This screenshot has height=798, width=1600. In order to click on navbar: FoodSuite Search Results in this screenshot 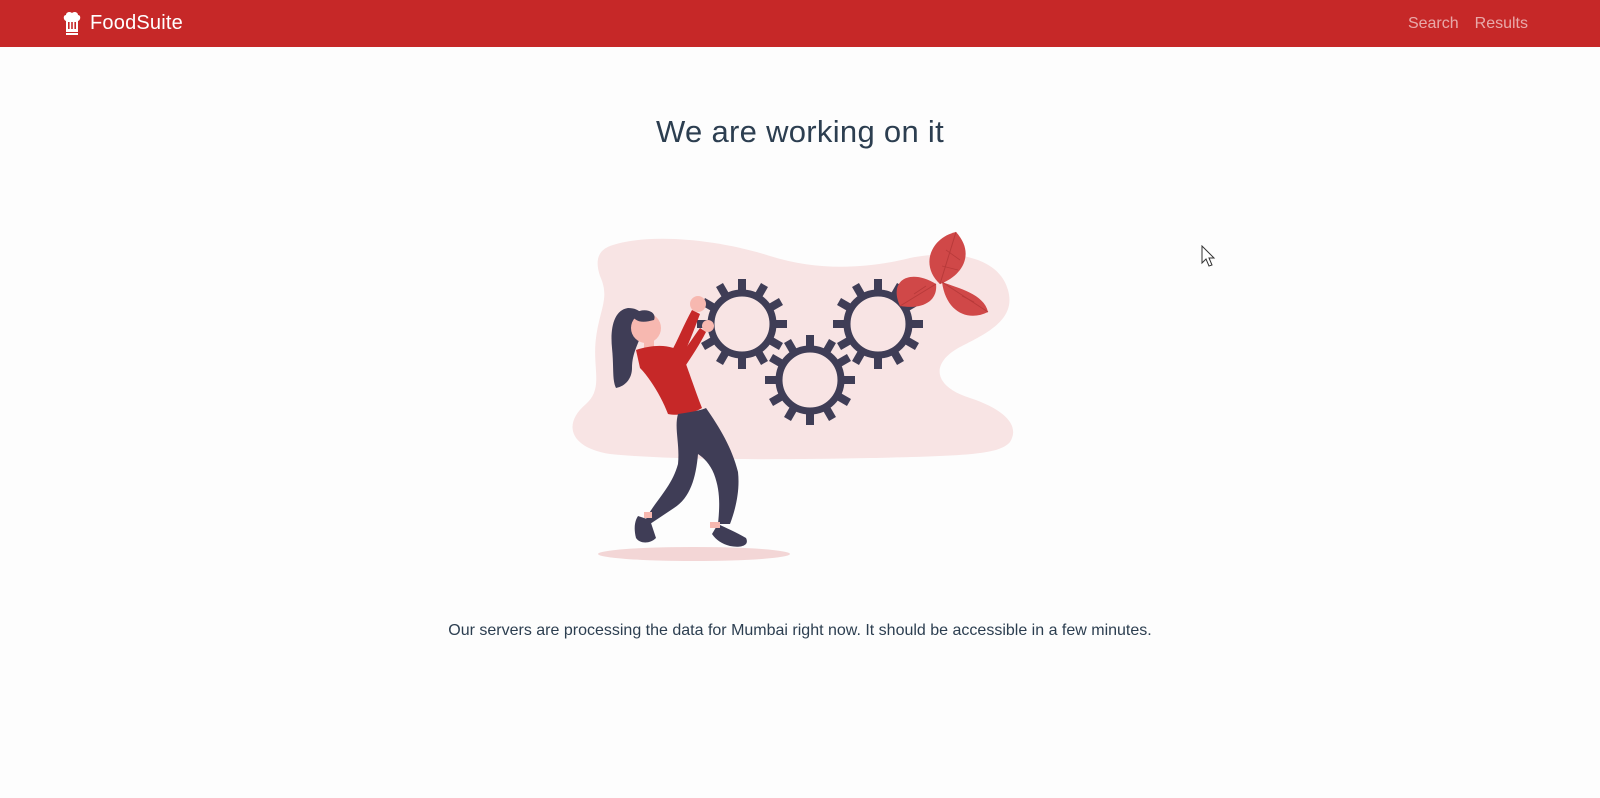, I will do `click(800, 23)`.